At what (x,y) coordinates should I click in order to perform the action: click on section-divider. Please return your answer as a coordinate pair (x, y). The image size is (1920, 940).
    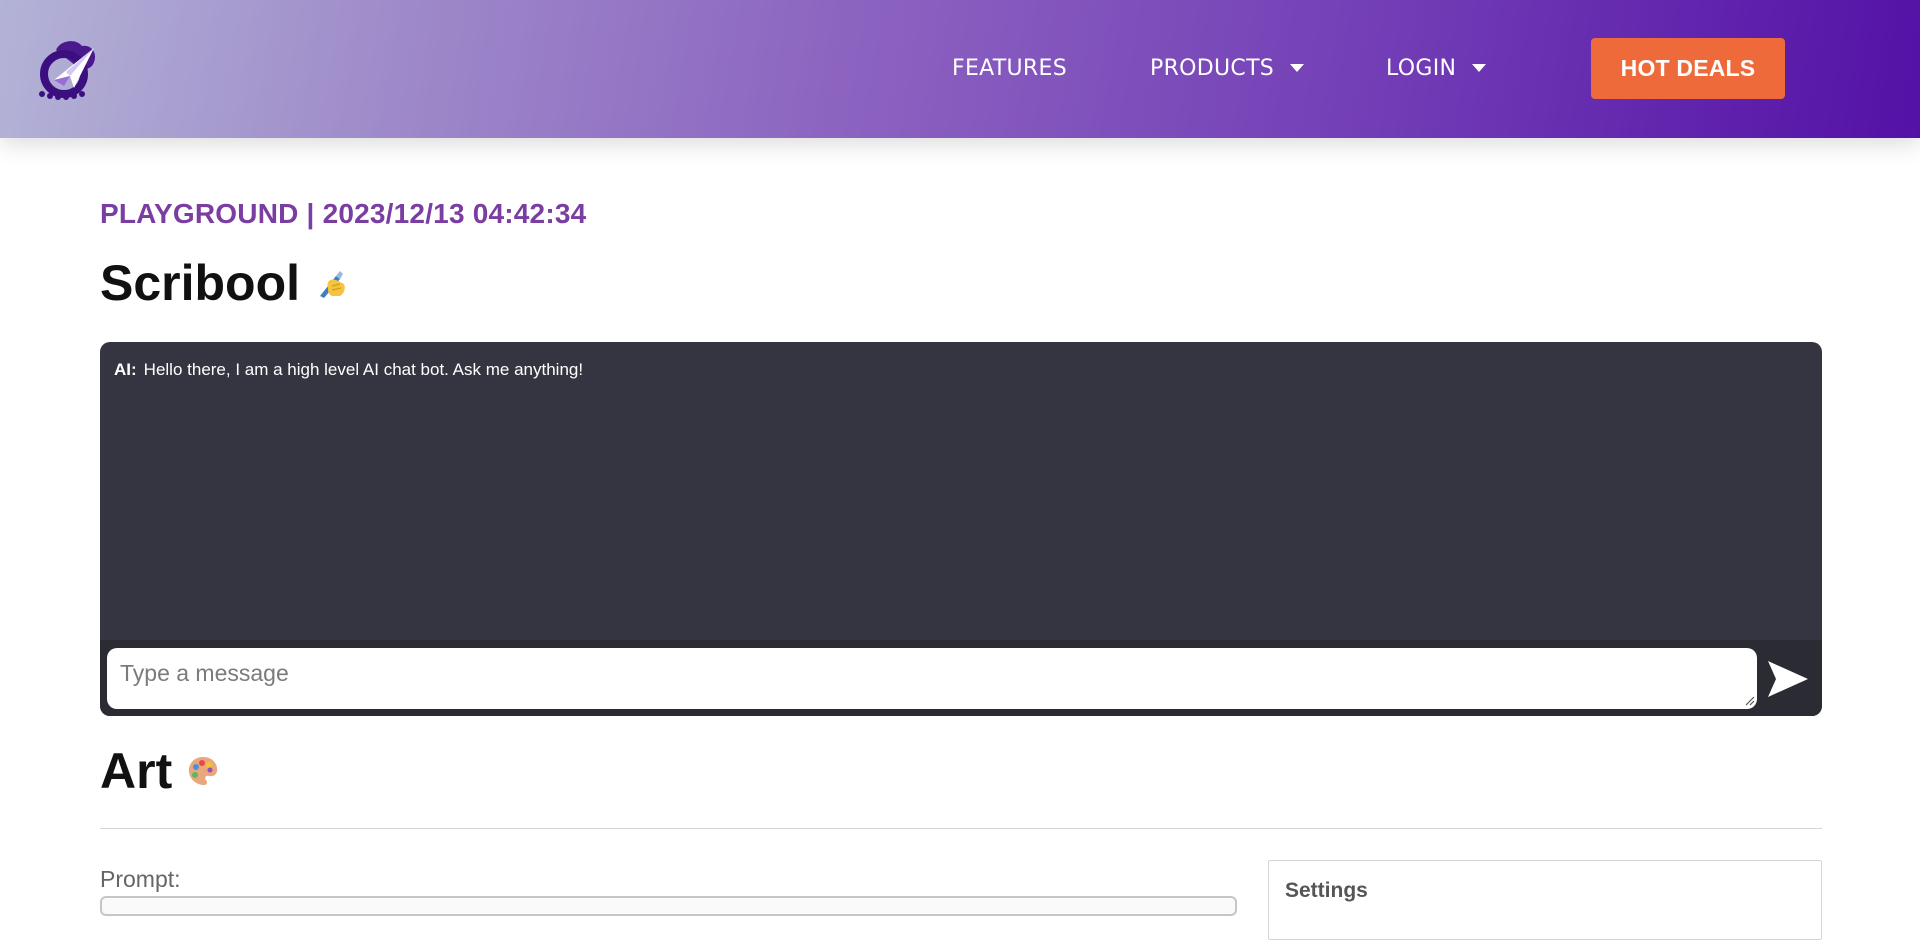
    Looking at the image, I should click on (961, 828).